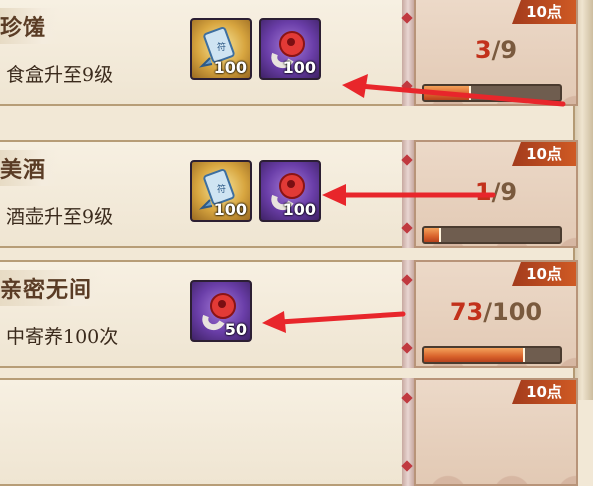 This screenshot has height=486, width=593. What do you see at coordinates (504, 50) in the screenshot?
I see `progress-total: /9` at bounding box center [504, 50].